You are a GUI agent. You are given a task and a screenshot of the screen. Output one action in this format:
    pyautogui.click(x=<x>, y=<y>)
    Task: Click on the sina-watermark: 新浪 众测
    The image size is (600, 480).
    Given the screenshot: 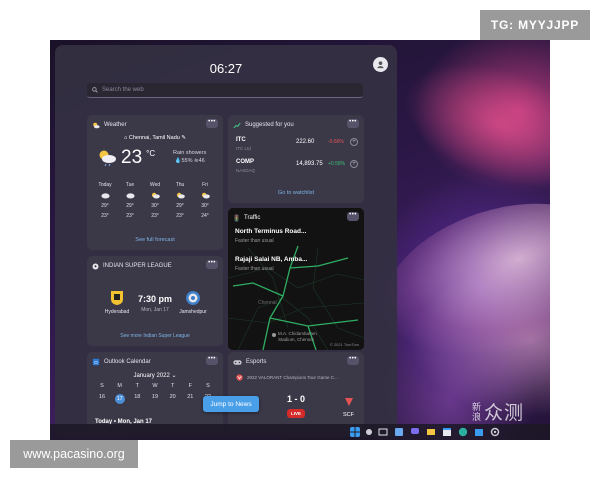 What is the action you would take?
    pyautogui.click(x=498, y=411)
    